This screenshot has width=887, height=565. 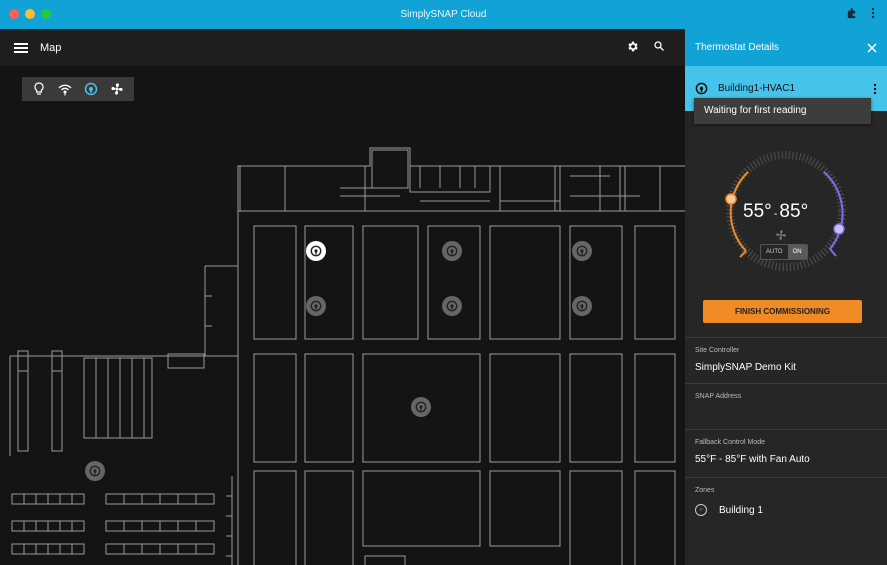 What do you see at coordinates (851, 13) in the screenshot?
I see `puzzle-extension-icon` at bounding box center [851, 13].